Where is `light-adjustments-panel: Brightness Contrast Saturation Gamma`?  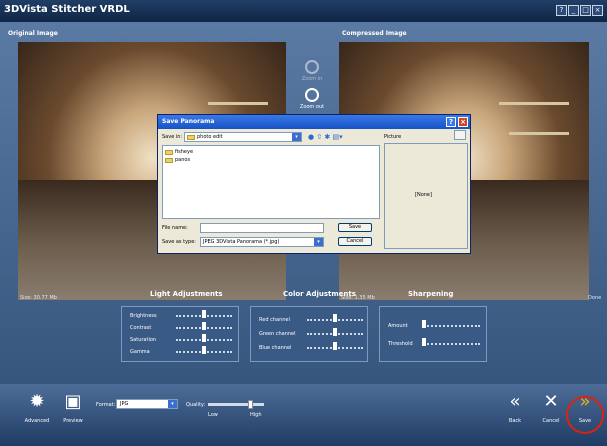 light-adjustments-panel: Brightness Contrast Saturation Gamma is located at coordinates (180, 334).